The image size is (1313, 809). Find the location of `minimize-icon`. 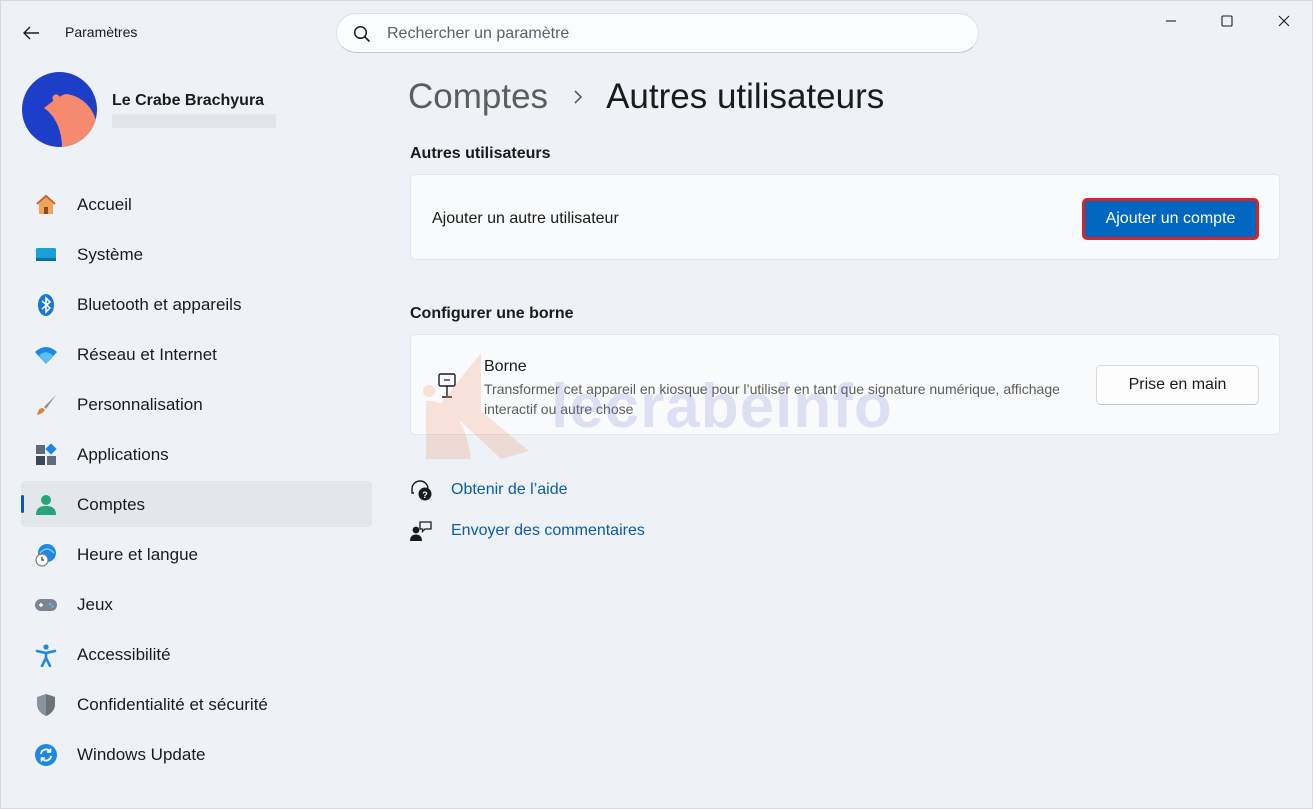

minimize-icon is located at coordinates (1171, 21).